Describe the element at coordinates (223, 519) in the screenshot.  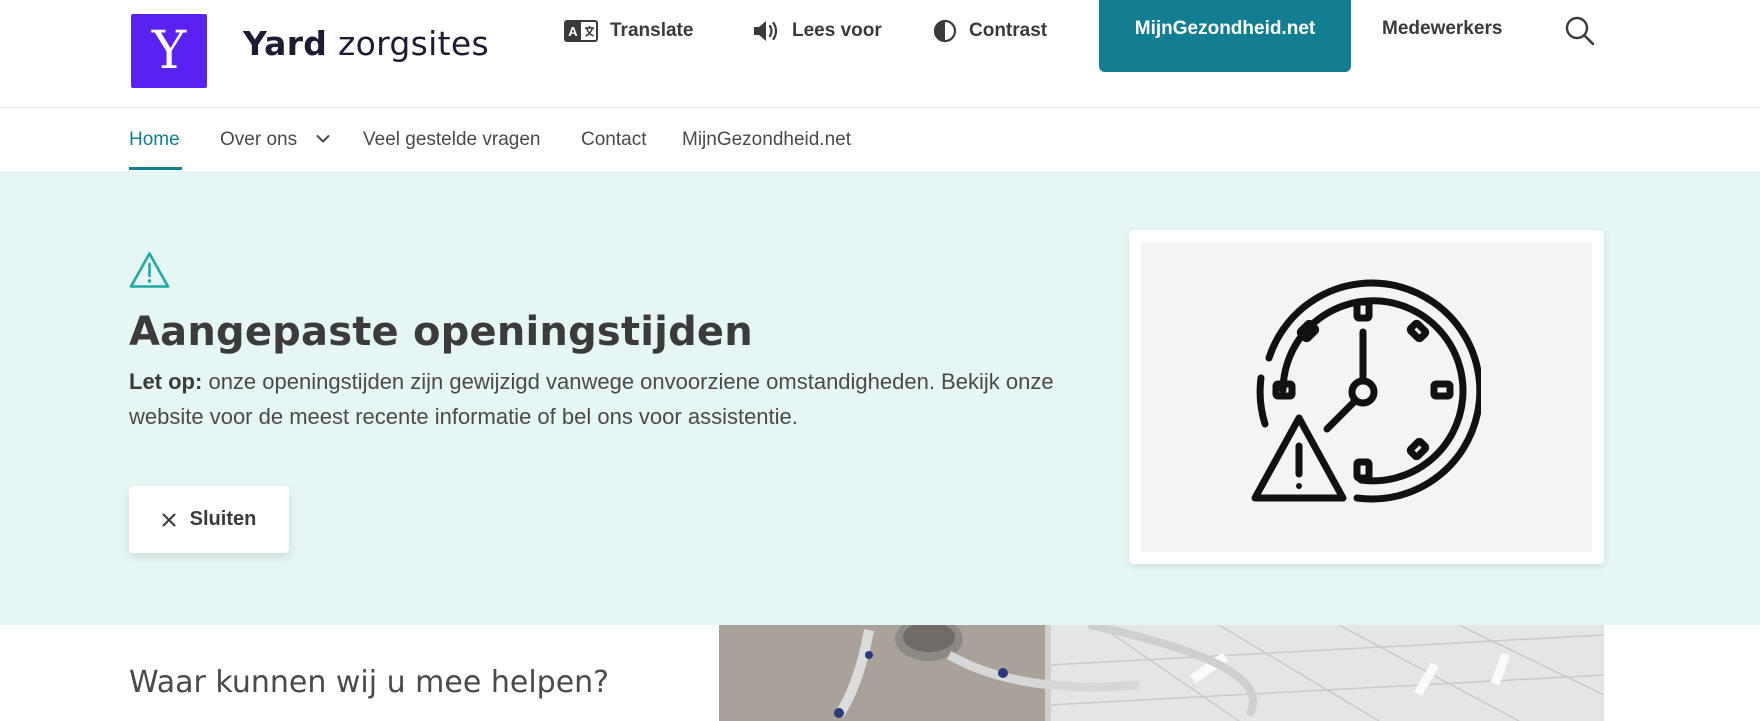
I see `close-alert-label: Sluiten` at that location.